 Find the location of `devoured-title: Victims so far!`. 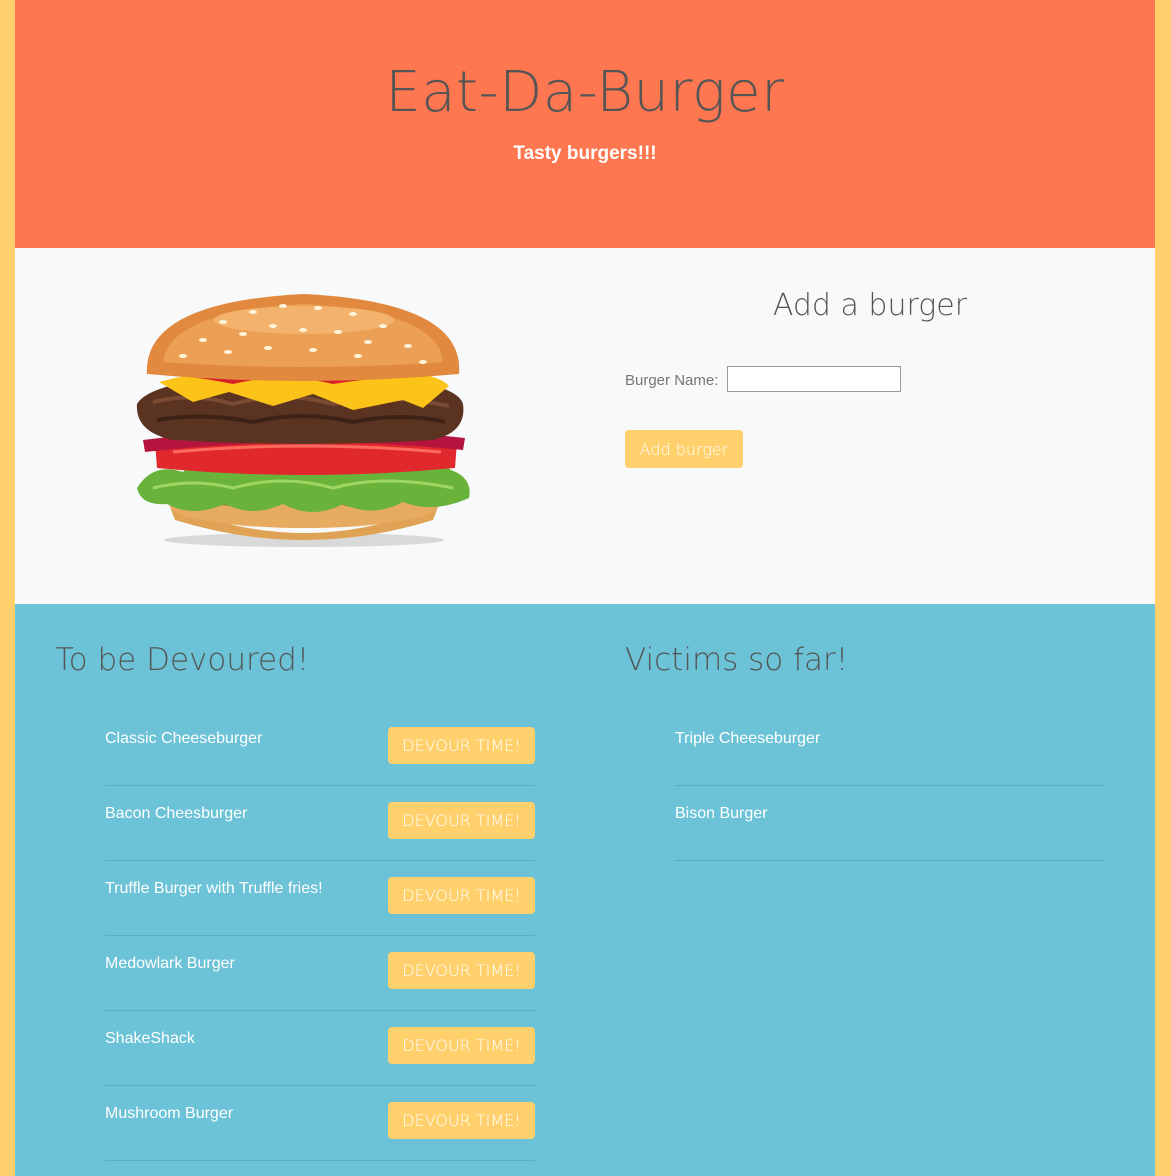

devoured-title: Victims so far! is located at coordinates (737, 660).